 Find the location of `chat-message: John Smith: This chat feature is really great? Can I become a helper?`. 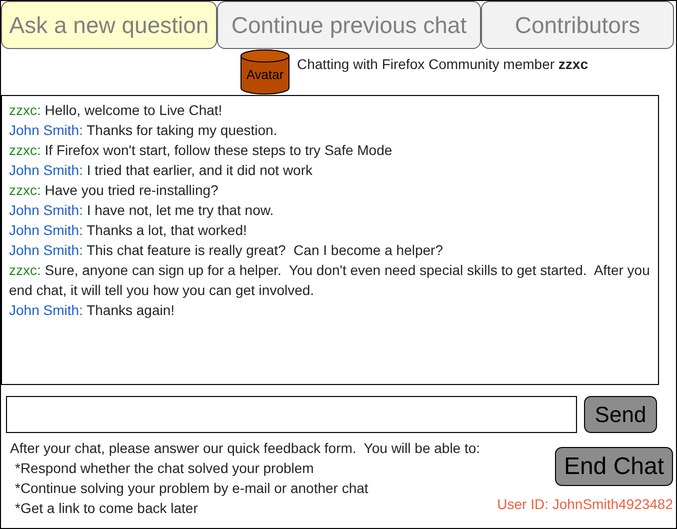

chat-message: John Smith: This chat feature is really great? Can I become a helper? is located at coordinates (226, 250).